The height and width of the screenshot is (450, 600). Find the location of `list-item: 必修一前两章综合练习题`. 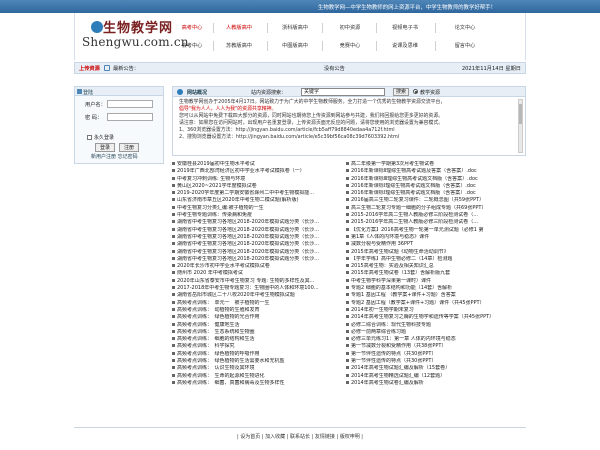

list-item: 必修一前两章综合练习题 is located at coordinates (437, 332).